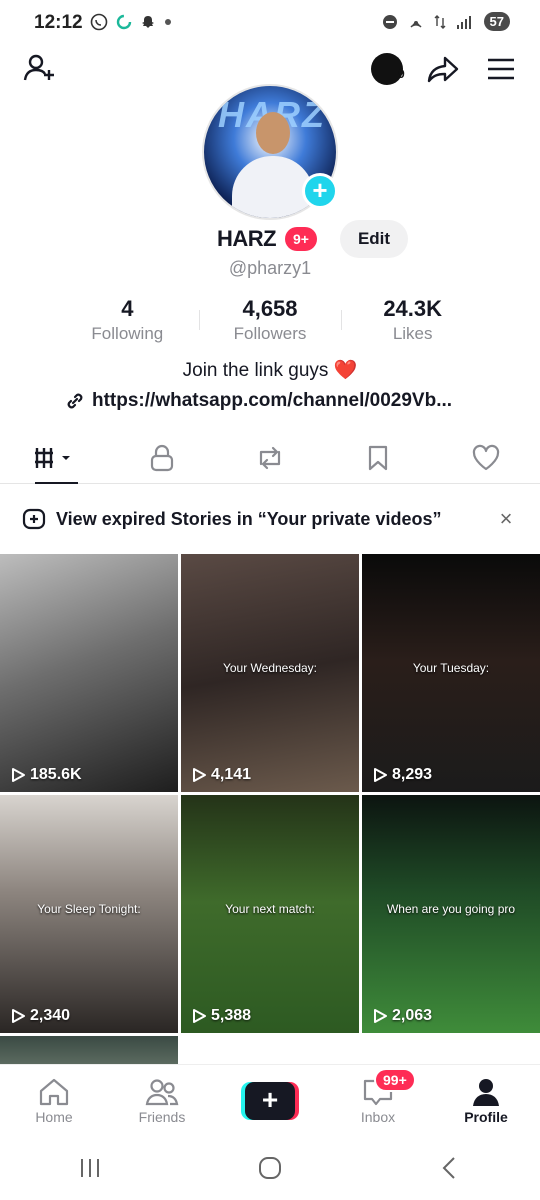 The image size is (540, 1200). Describe the element at coordinates (451, 668) in the screenshot. I see `video-caption: Your Tuesday:` at that location.